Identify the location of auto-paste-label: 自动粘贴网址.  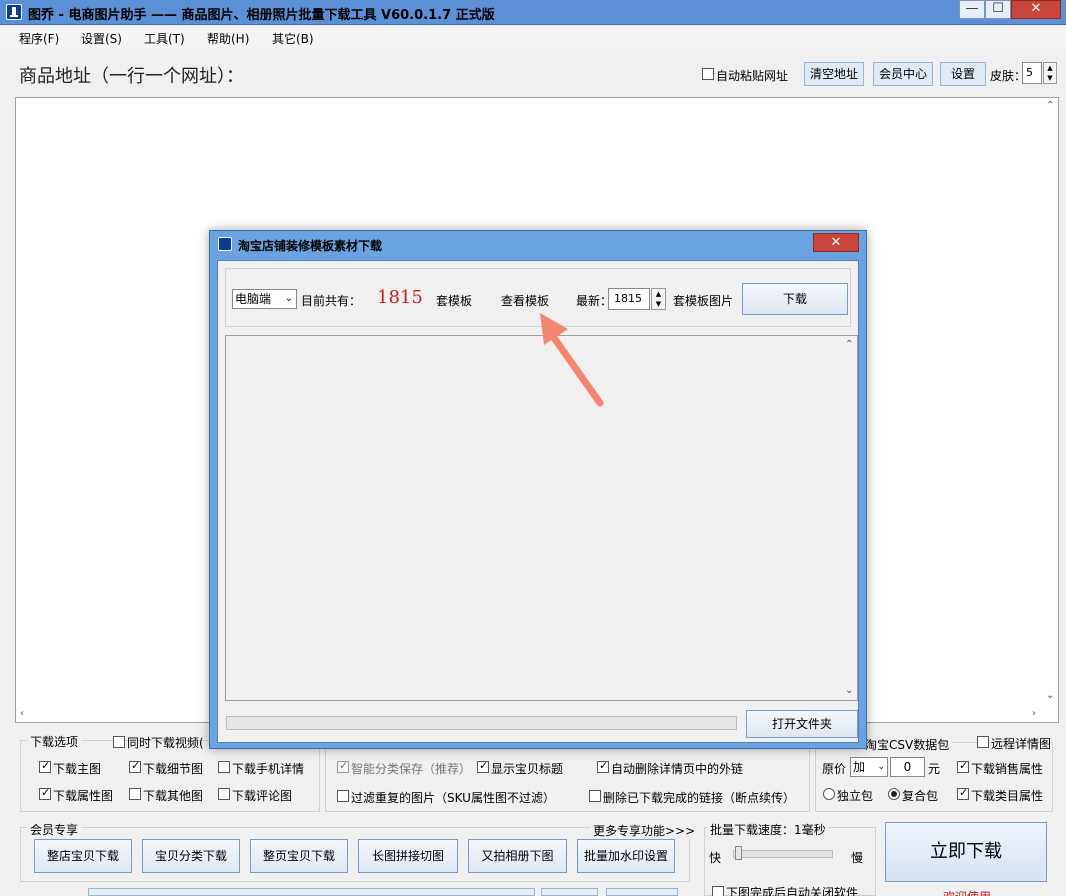
(752, 76).